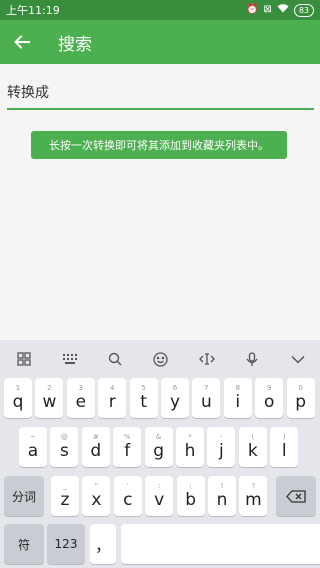 This screenshot has width=320, height=568. What do you see at coordinates (175, 402) in the screenshot?
I see `key-letter: y` at bounding box center [175, 402].